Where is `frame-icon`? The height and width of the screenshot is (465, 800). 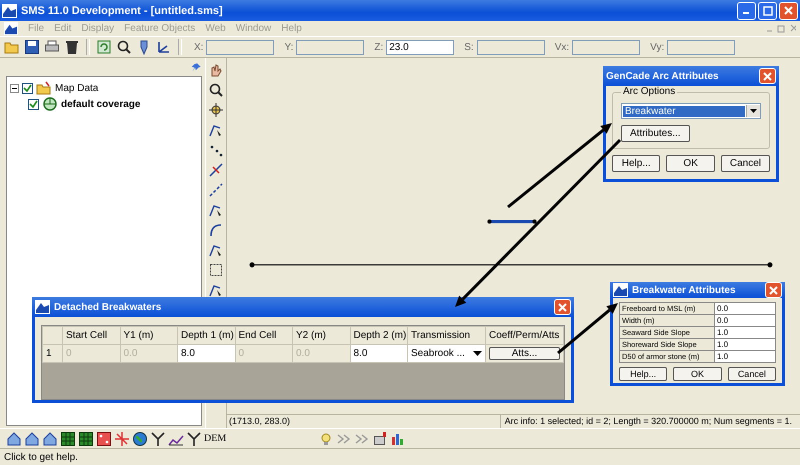
frame-icon is located at coordinates (216, 270).